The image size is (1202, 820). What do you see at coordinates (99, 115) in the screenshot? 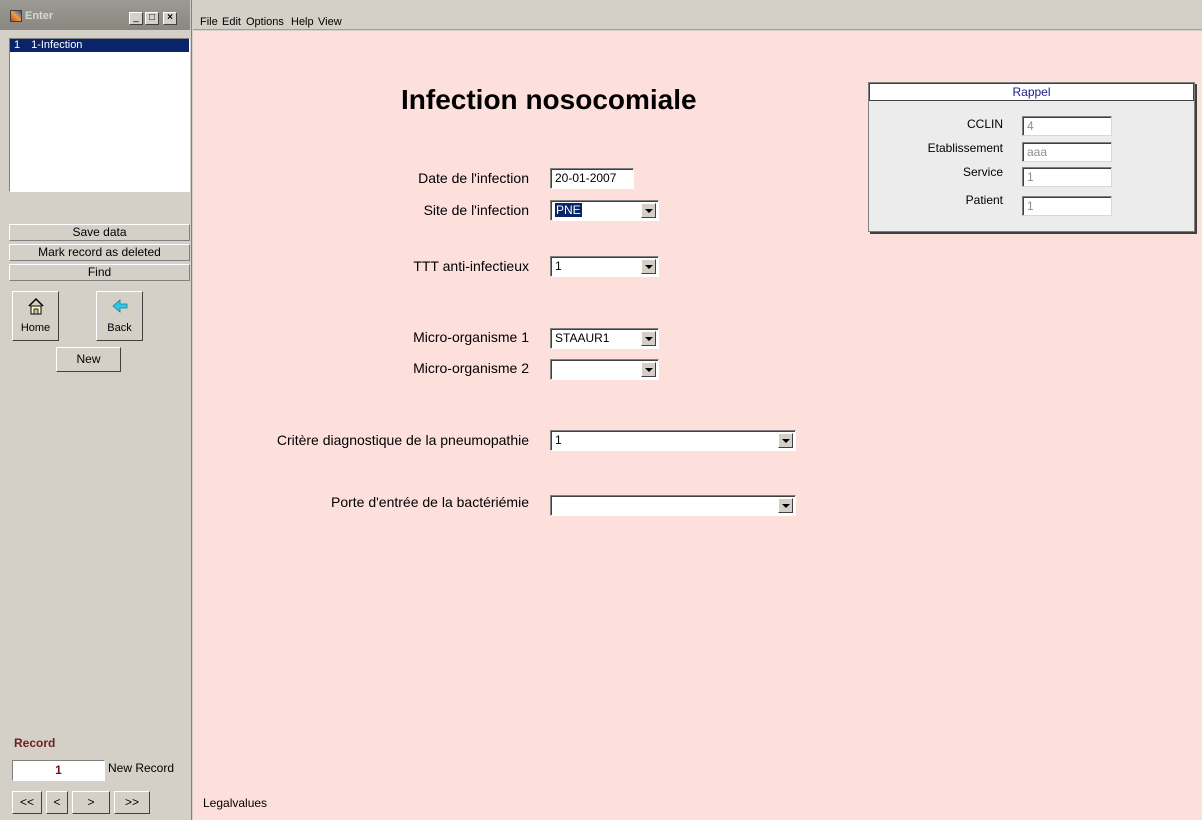
I see `record-list: 1 1-Infection` at bounding box center [99, 115].